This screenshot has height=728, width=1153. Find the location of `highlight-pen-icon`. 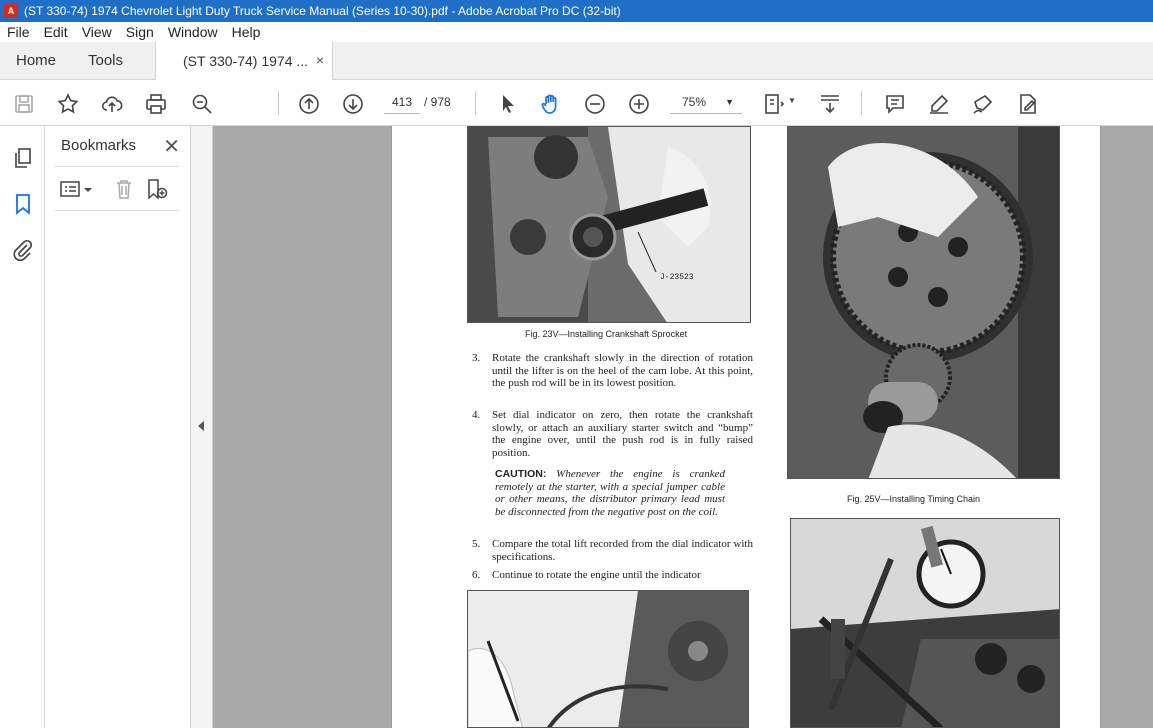

highlight-pen-icon is located at coordinates (939, 104).